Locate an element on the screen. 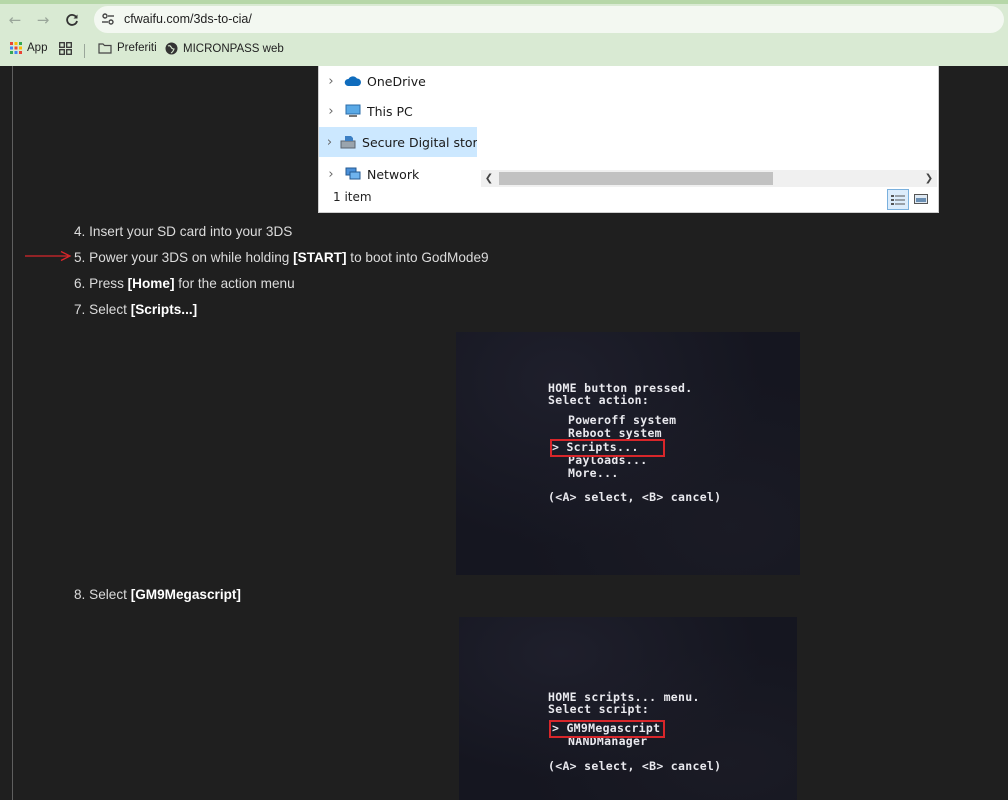 This screenshot has height=800, width=1008. step-number: 5. is located at coordinates (80, 257).